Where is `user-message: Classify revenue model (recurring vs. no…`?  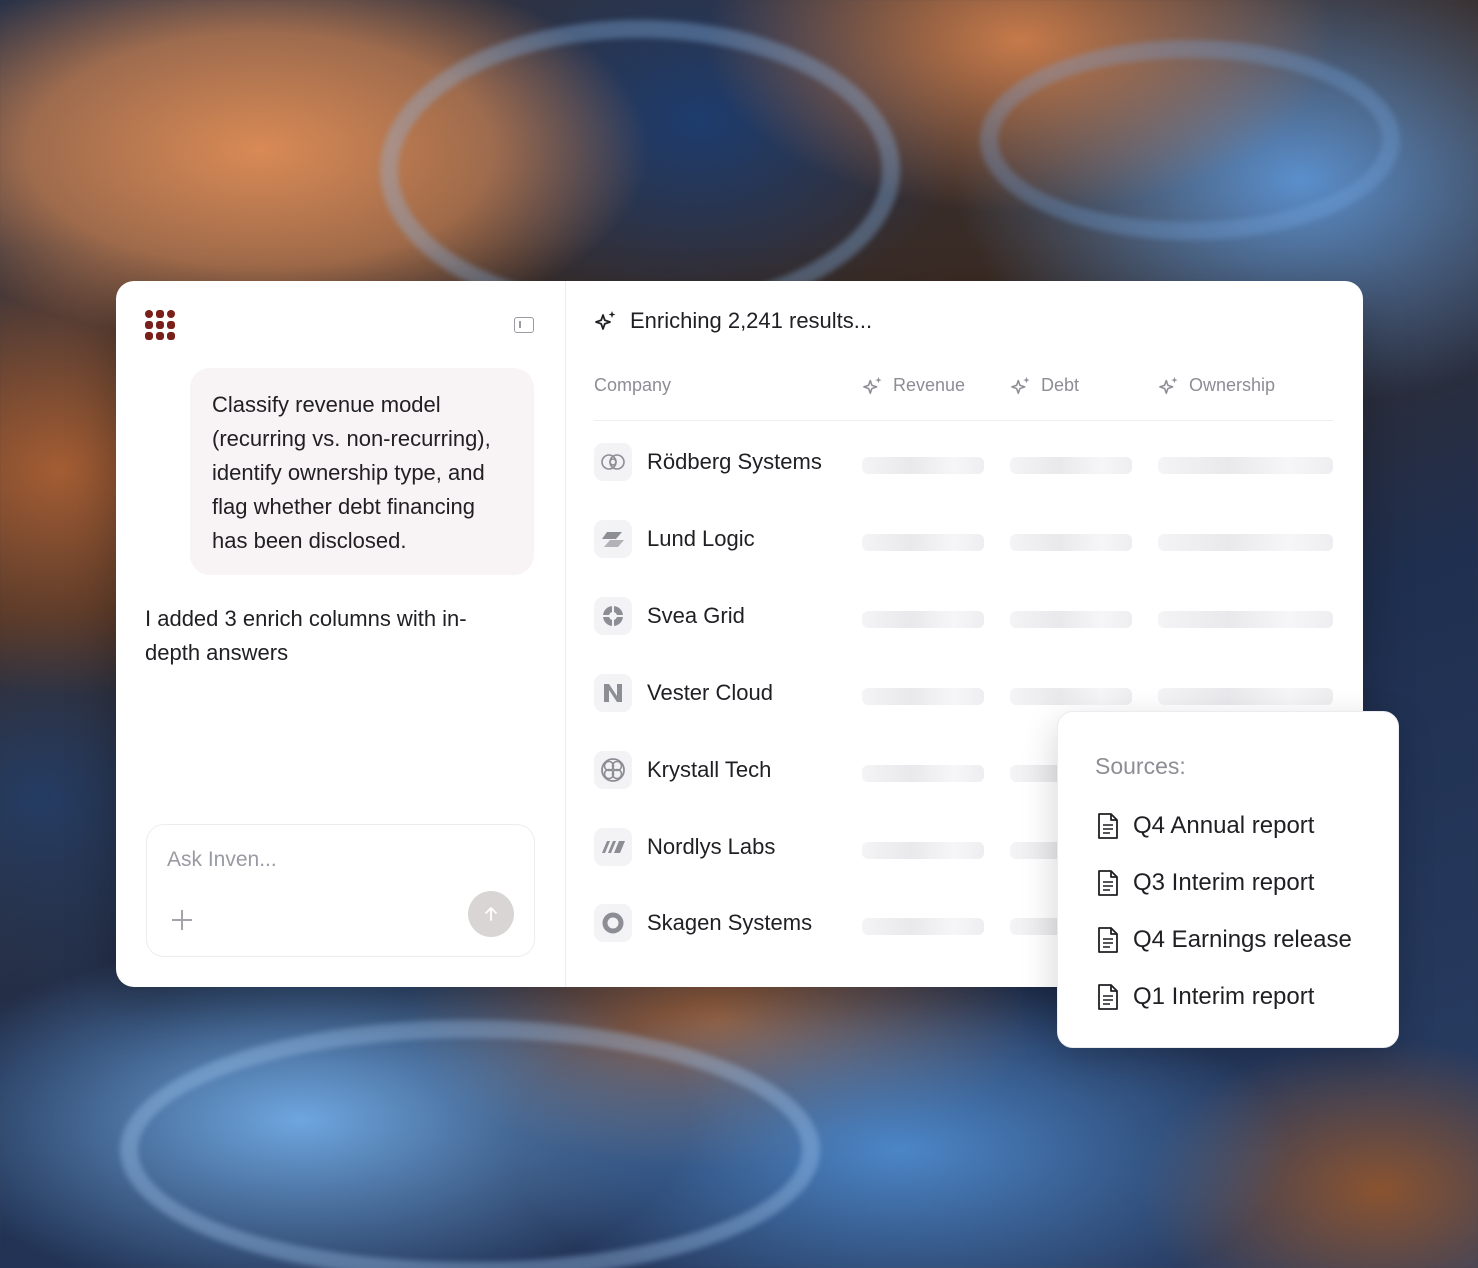 user-message: Classify revenue model (recurring vs. no… is located at coordinates (362, 471).